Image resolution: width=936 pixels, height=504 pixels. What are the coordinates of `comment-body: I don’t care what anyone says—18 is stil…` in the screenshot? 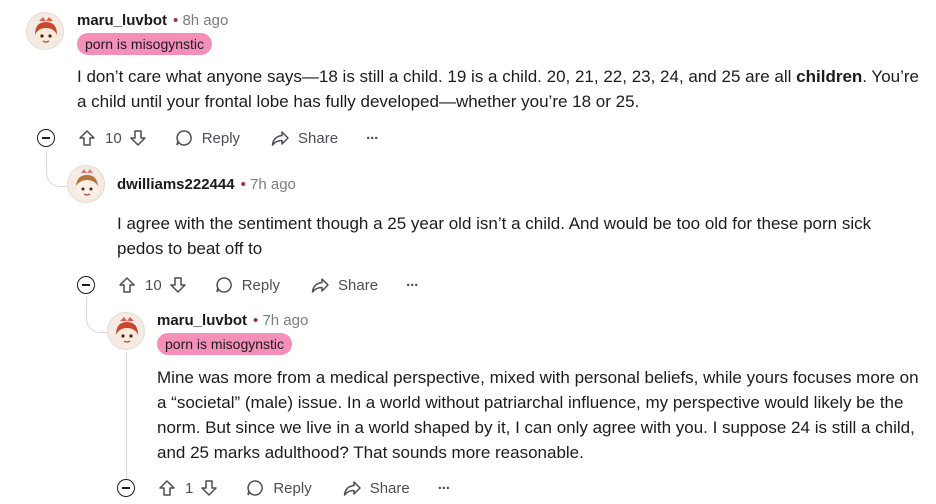 It's located at (499, 89).